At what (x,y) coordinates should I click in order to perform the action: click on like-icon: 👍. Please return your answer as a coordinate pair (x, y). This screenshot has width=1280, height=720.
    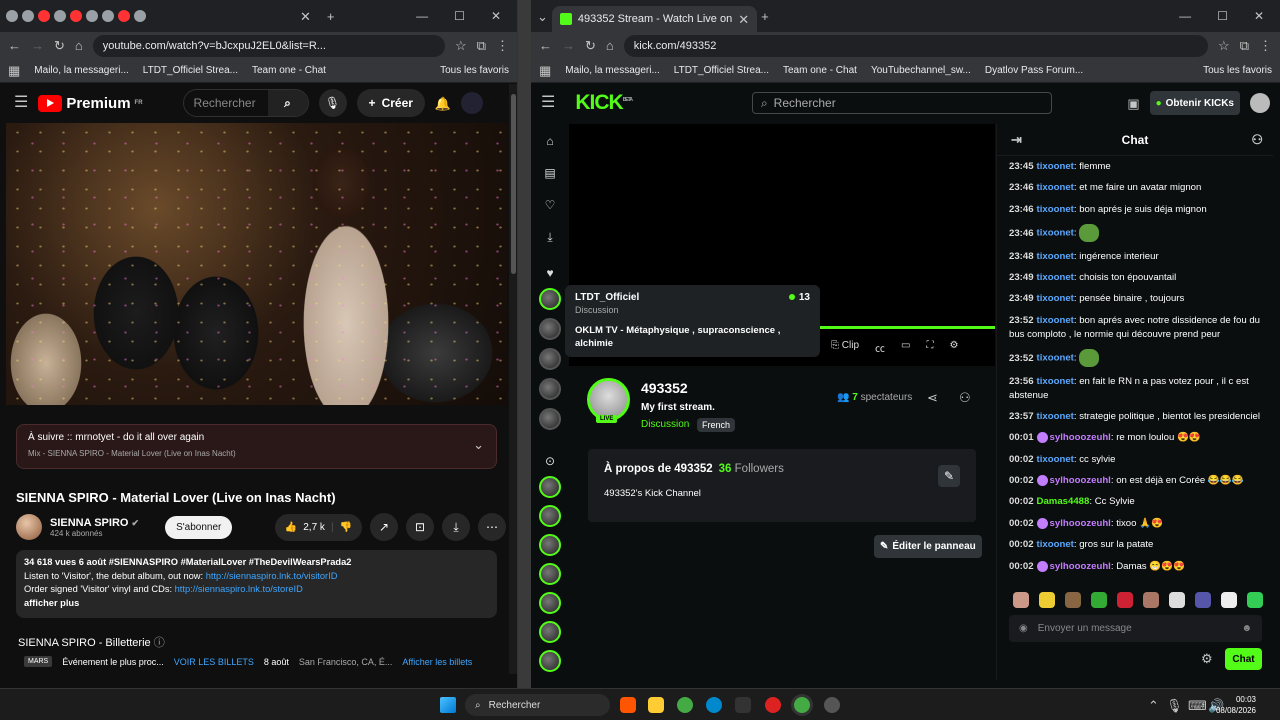
    Looking at the image, I should click on (291, 527).